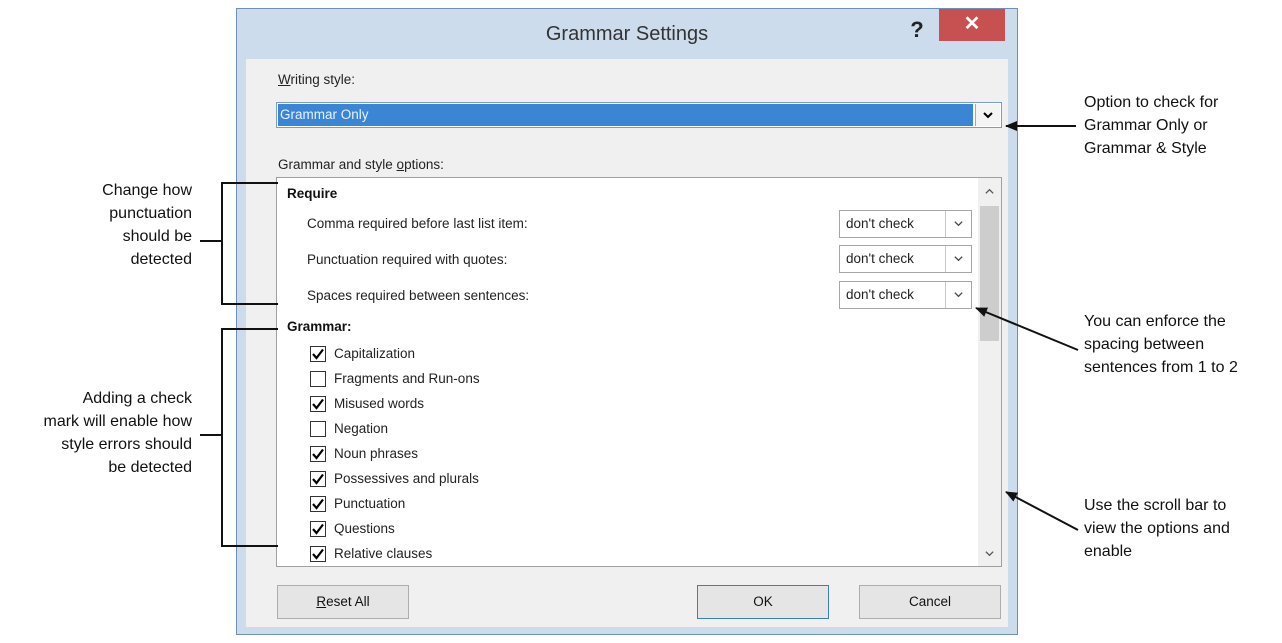 The width and height of the screenshot is (1282, 643). Describe the element at coordinates (249, 243) in the screenshot. I see `bracket-punctuation` at that location.